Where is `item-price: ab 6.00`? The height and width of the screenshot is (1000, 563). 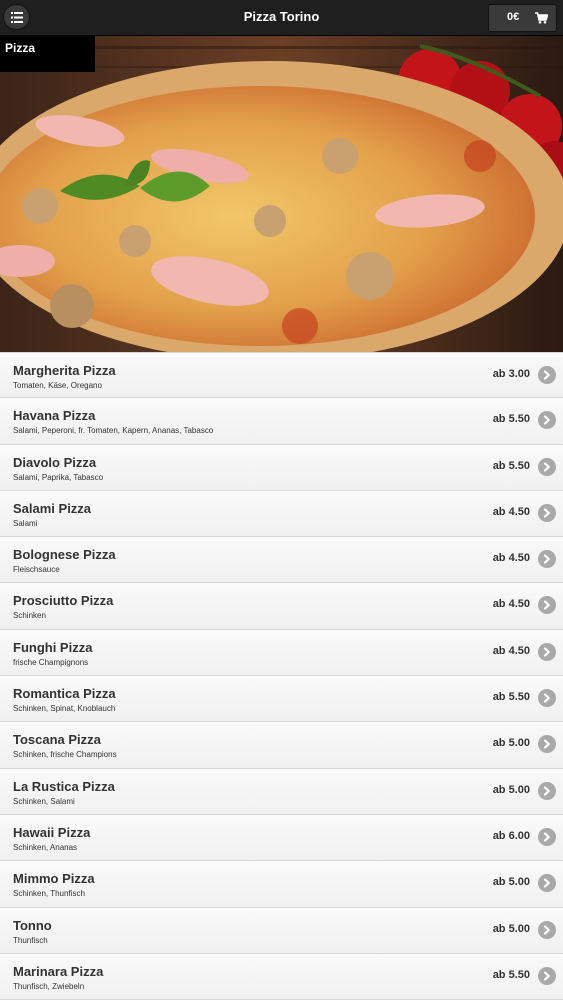
item-price: ab 6.00 is located at coordinates (511, 835).